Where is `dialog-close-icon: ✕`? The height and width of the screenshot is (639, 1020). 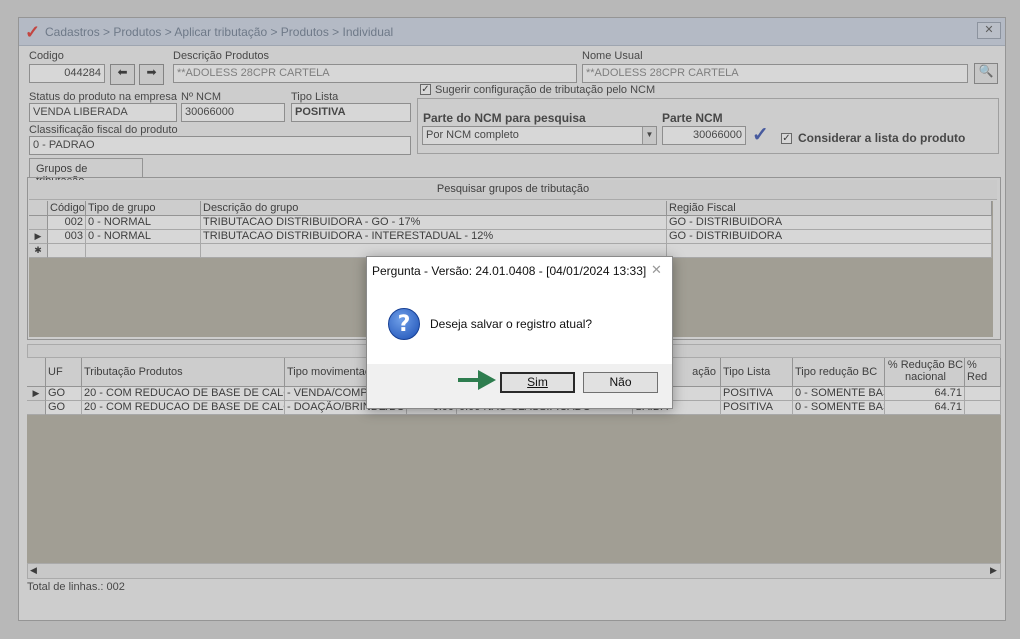
dialog-close-icon: ✕ is located at coordinates (656, 270).